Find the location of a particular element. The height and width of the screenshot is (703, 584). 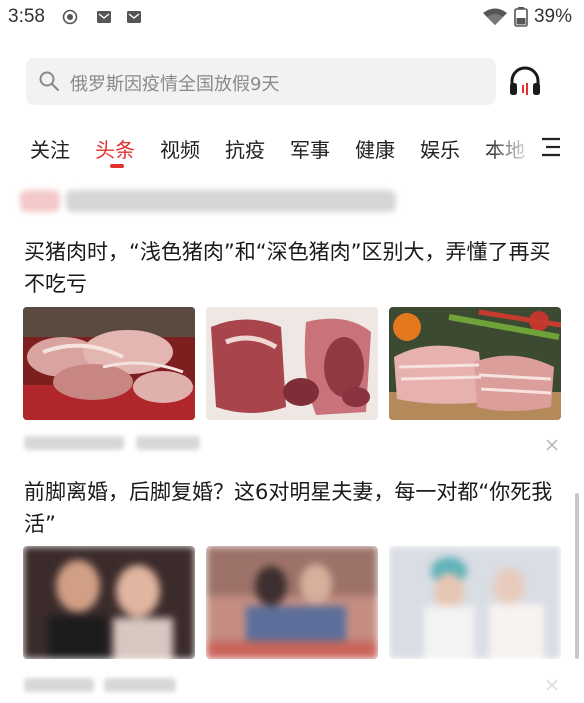

search-placeholder: 俄罗斯因疫情全国放假9天 is located at coordinates (175, 84).